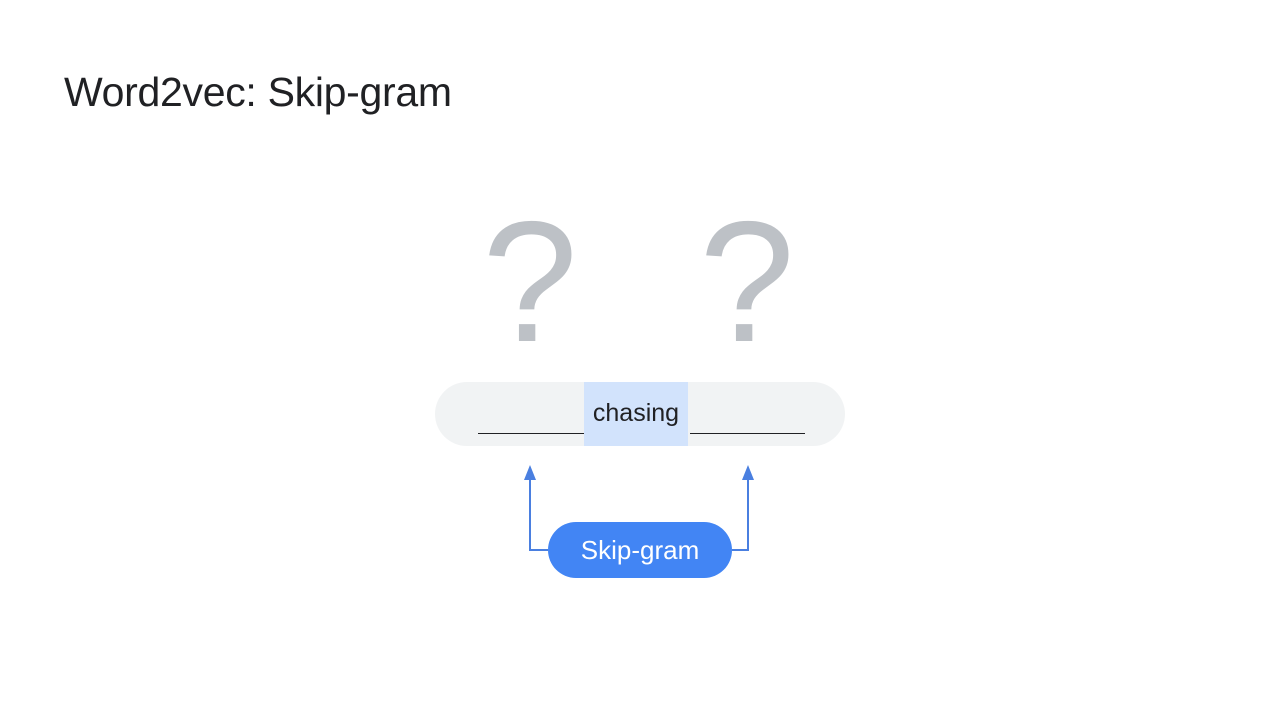 This screenshot has height=720, width=1280. What do you see at coordinates (740, 514) in the screenshot?
I see `right-arrow-line` at bounding box center [740, 514].